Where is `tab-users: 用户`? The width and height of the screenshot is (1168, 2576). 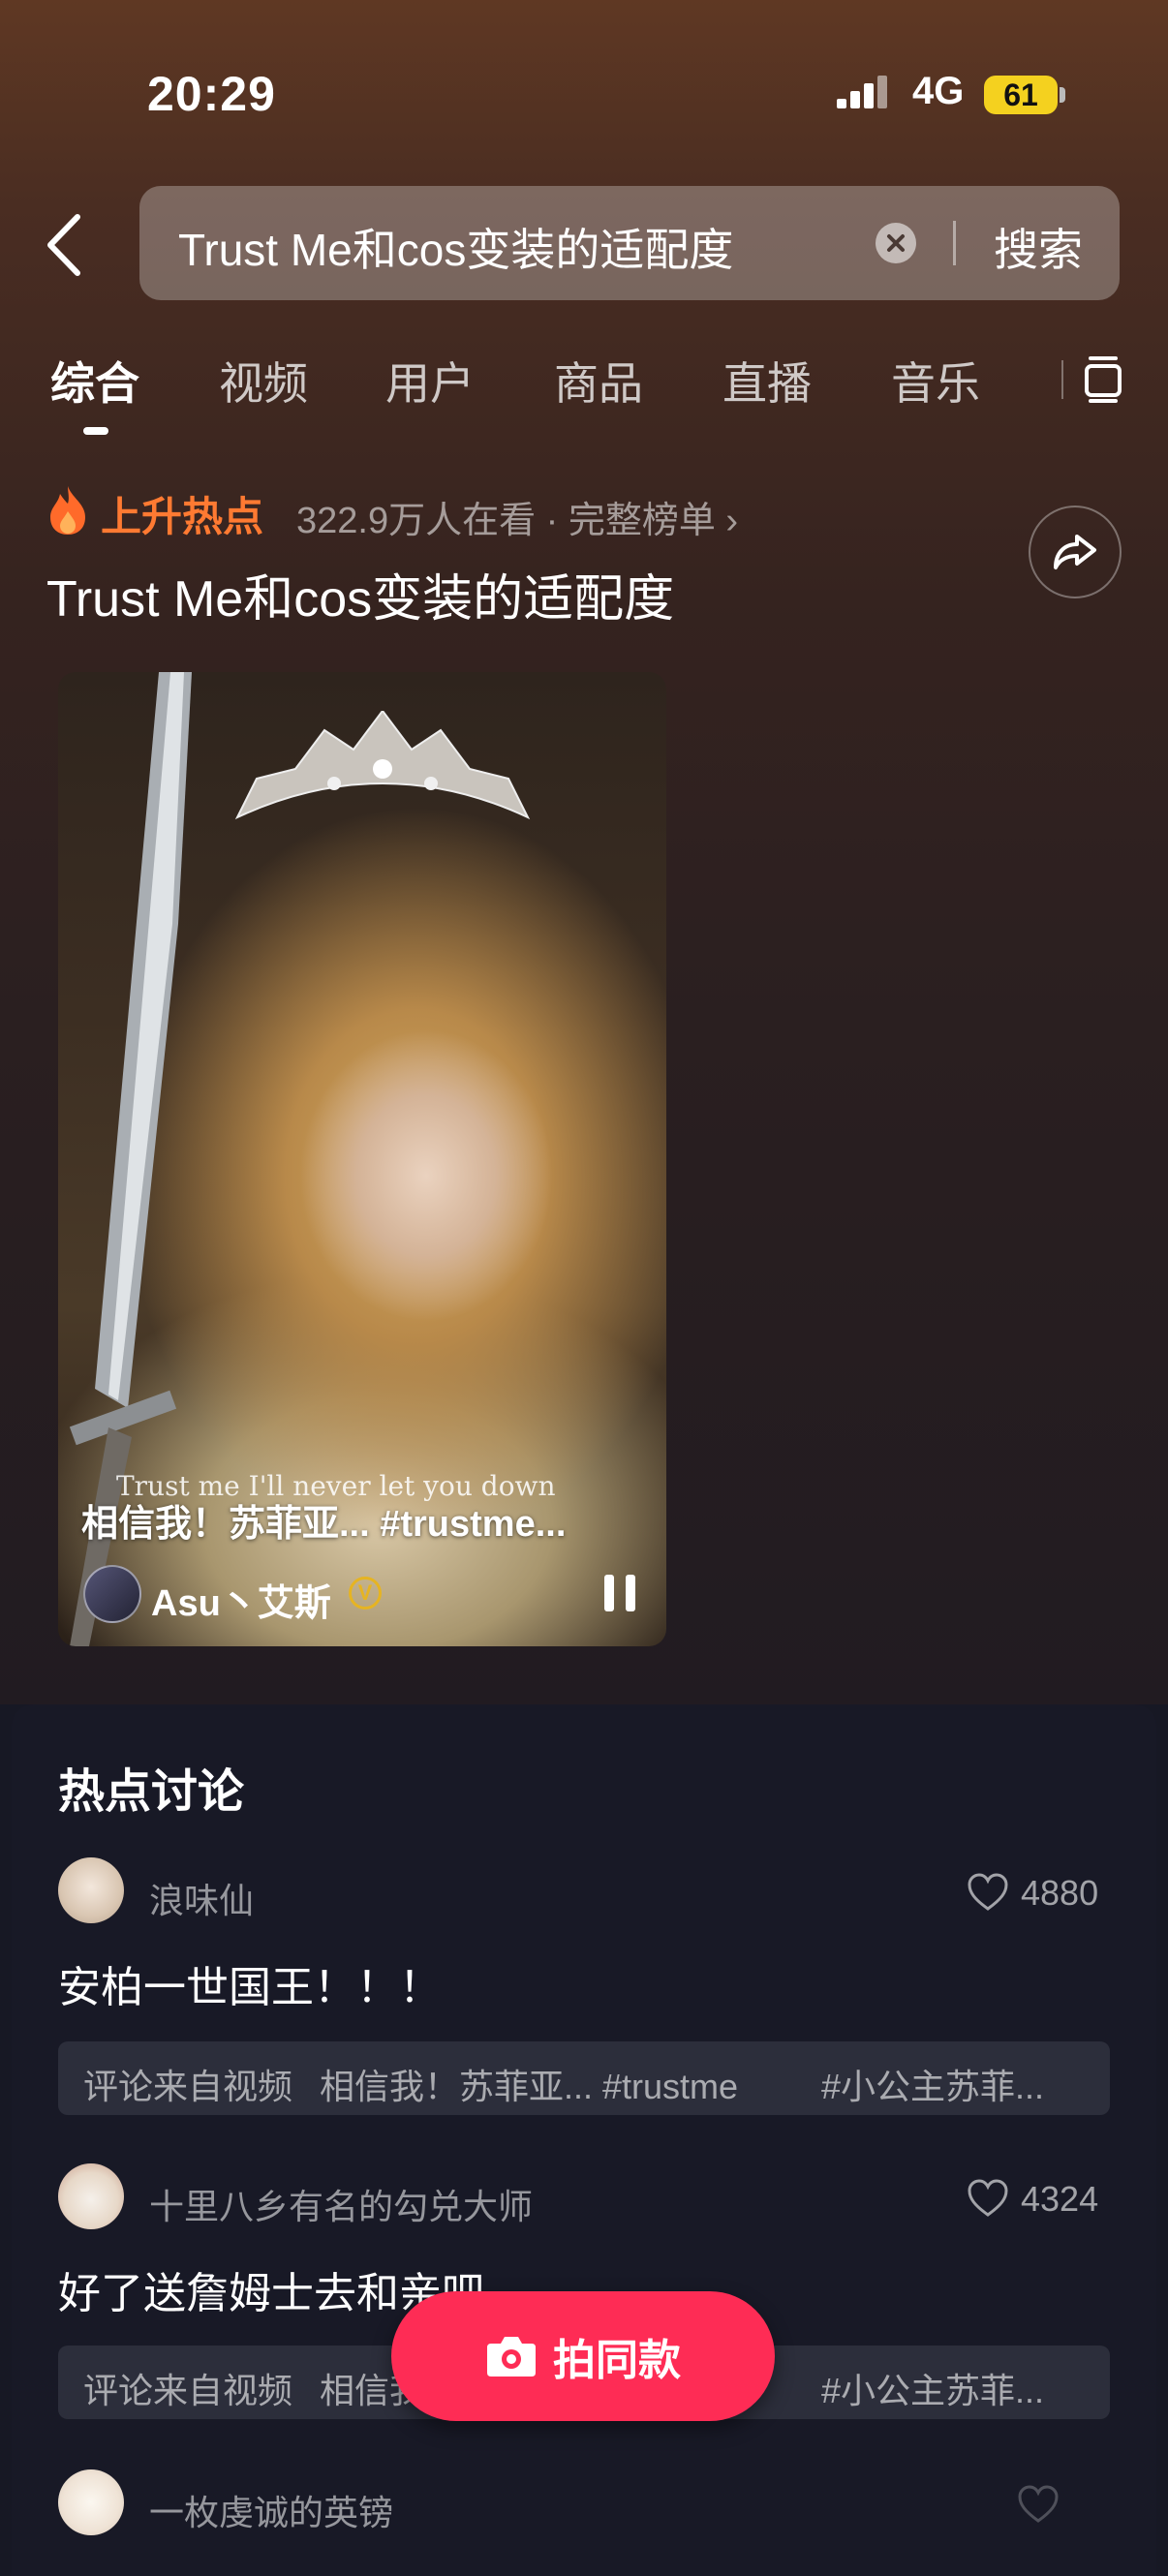 tab-users: 用户 is located at coordinates (430, 381).